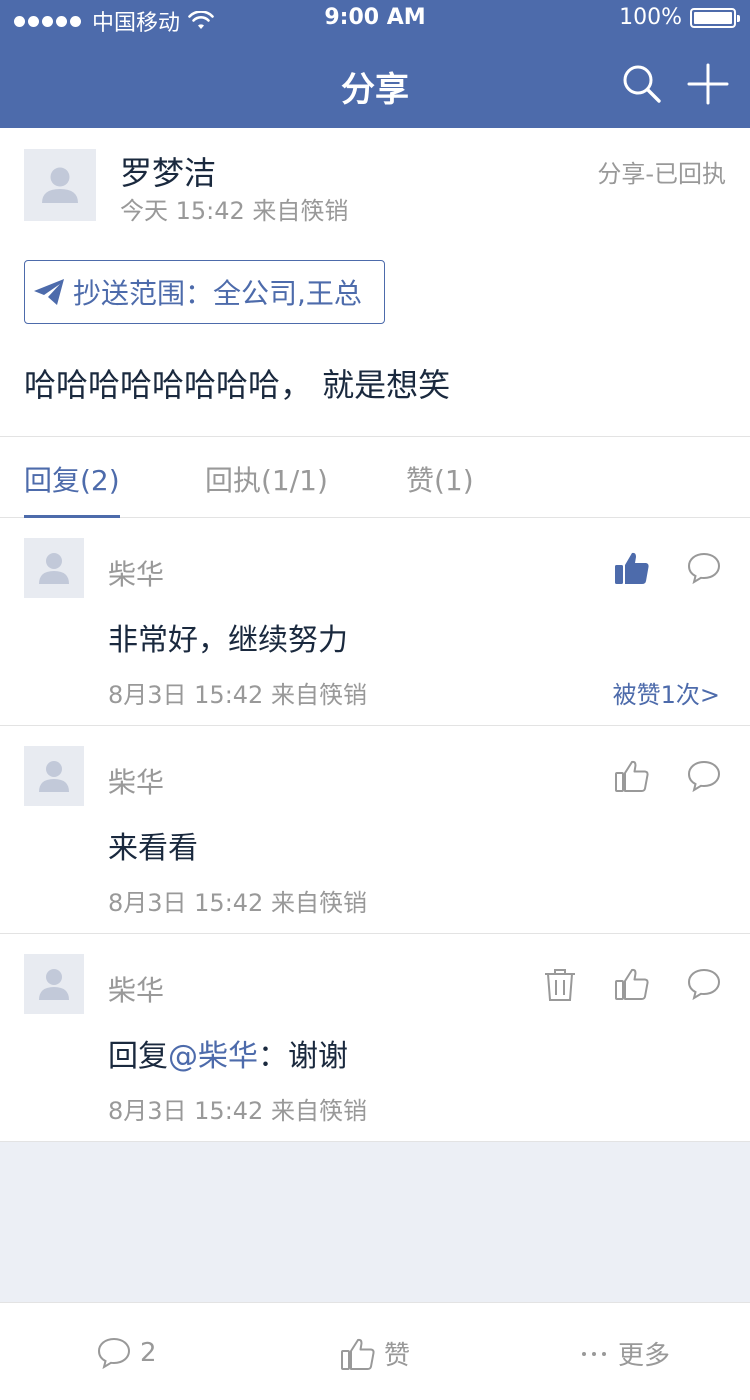  What do you see at coordinates (228, 640) in the screenshot?
I see `comment-text: 非常好，继续努力` at bounding box center [228, 640].